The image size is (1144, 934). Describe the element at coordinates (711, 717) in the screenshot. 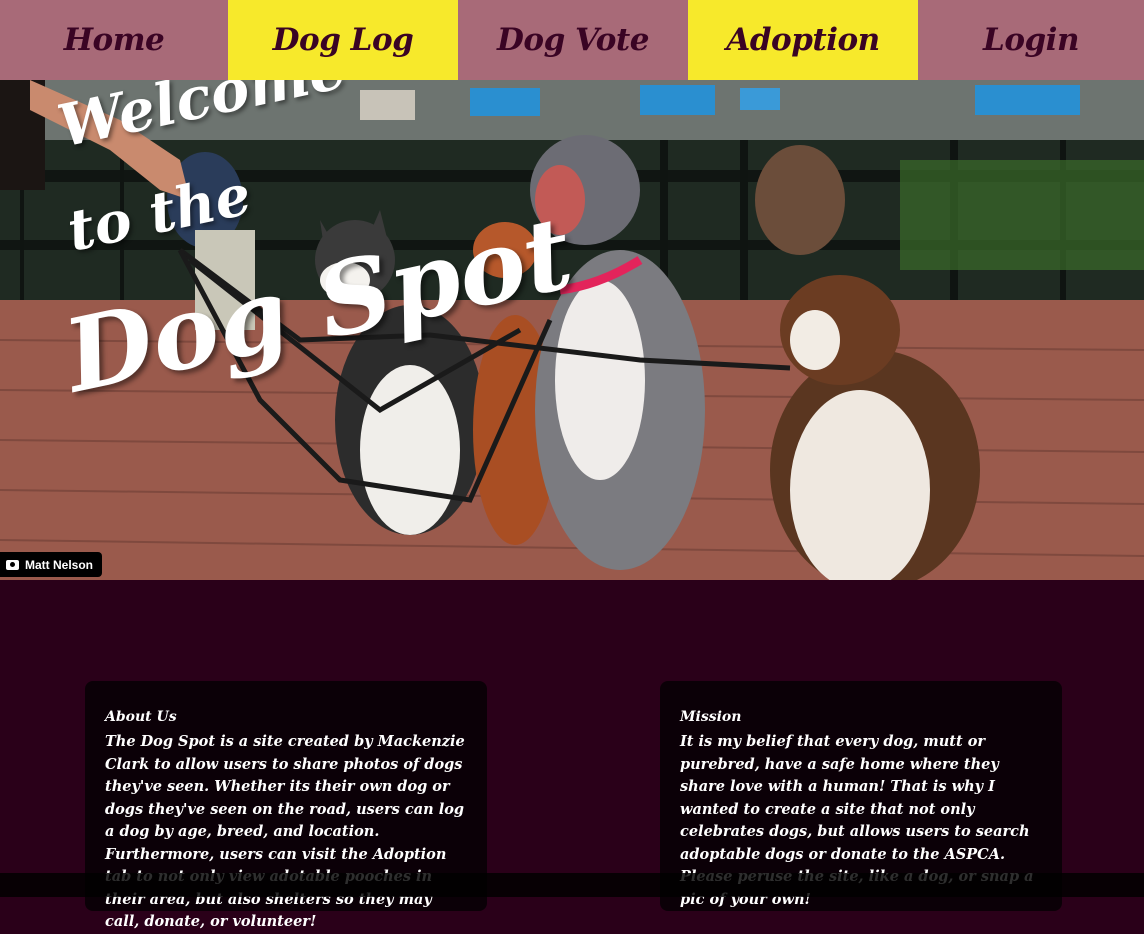

I see `mission-title: Mission` at that location.